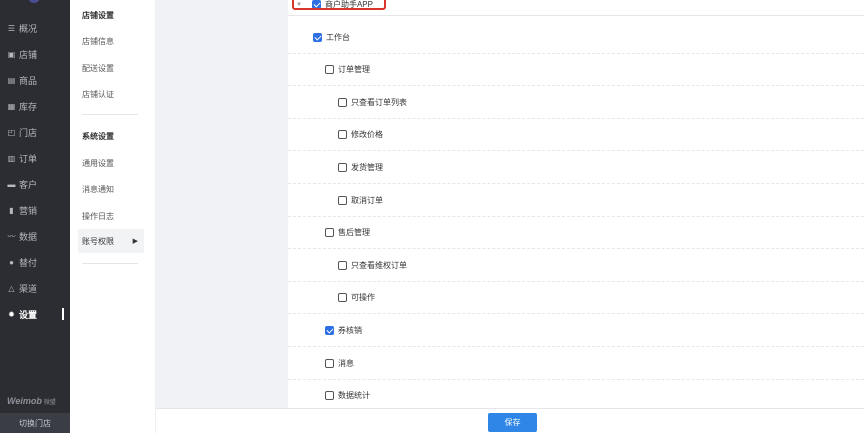  Describe the element at coordinates (135, 241) in the screenshot. I see `caret-right-icon: ▶` at that location.